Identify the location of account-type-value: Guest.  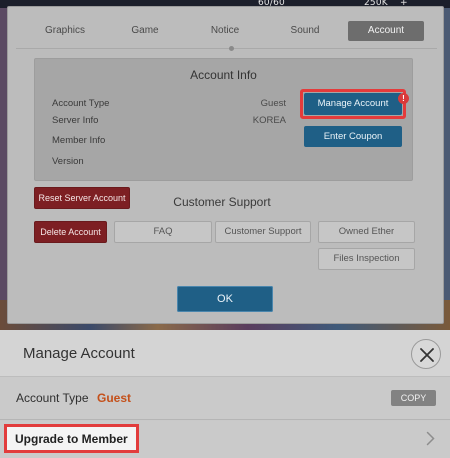
(273, 103).